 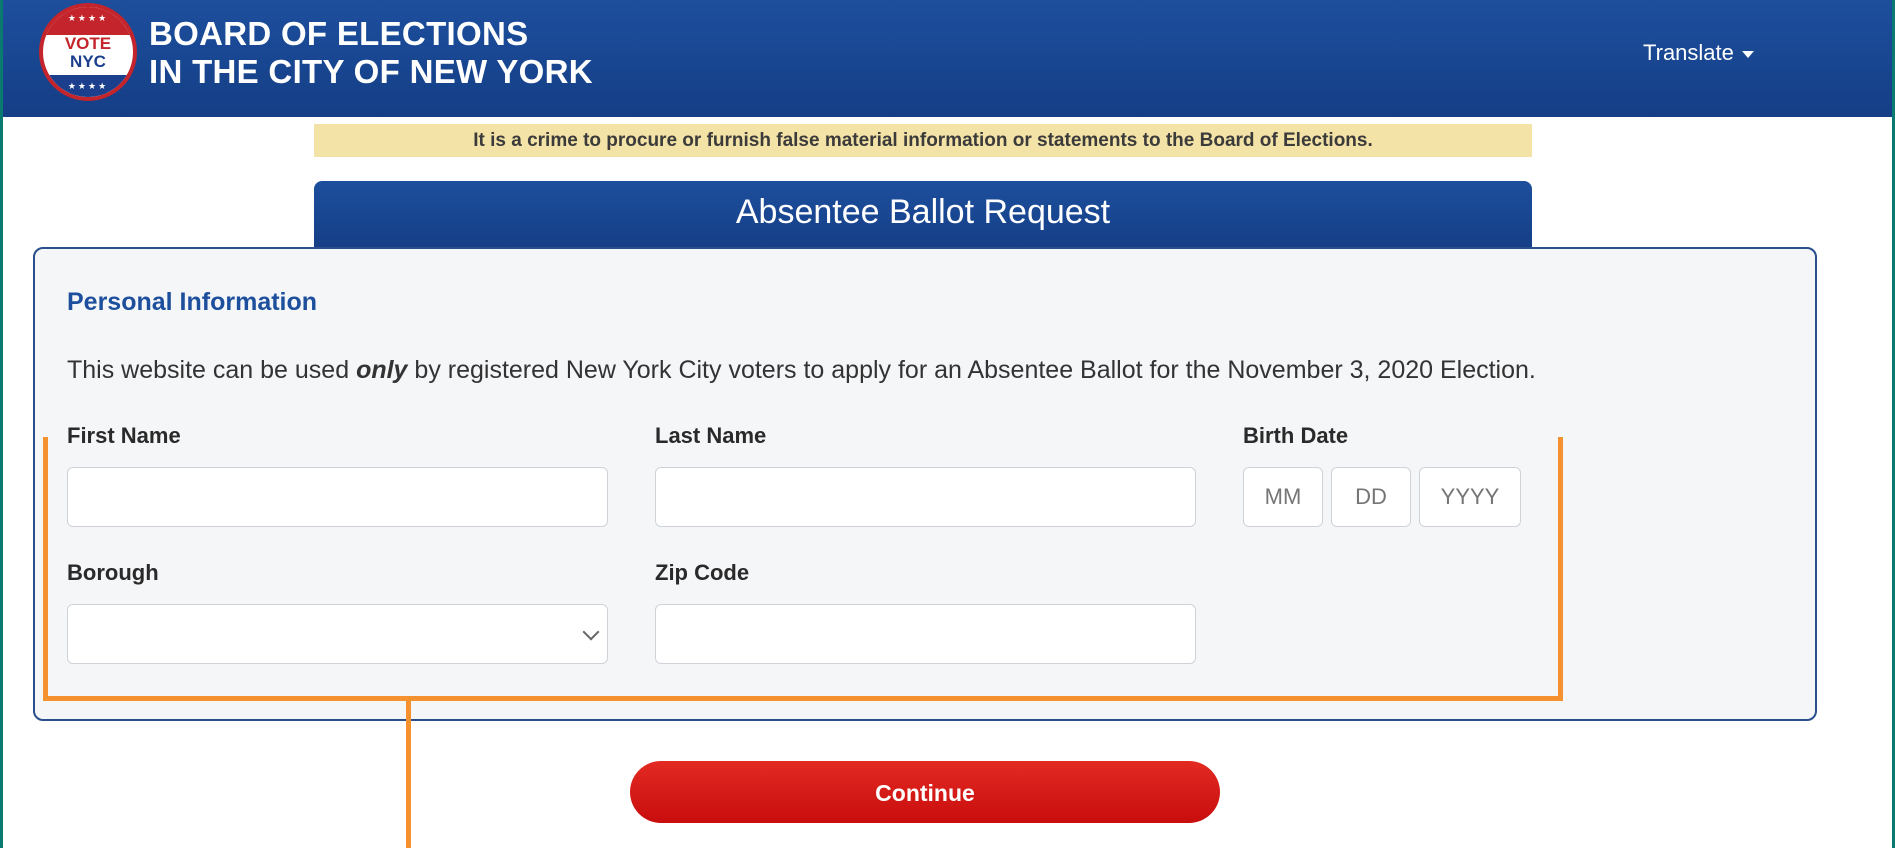 I want to click on first-name-label: First Name, so click(x=124, y=435).